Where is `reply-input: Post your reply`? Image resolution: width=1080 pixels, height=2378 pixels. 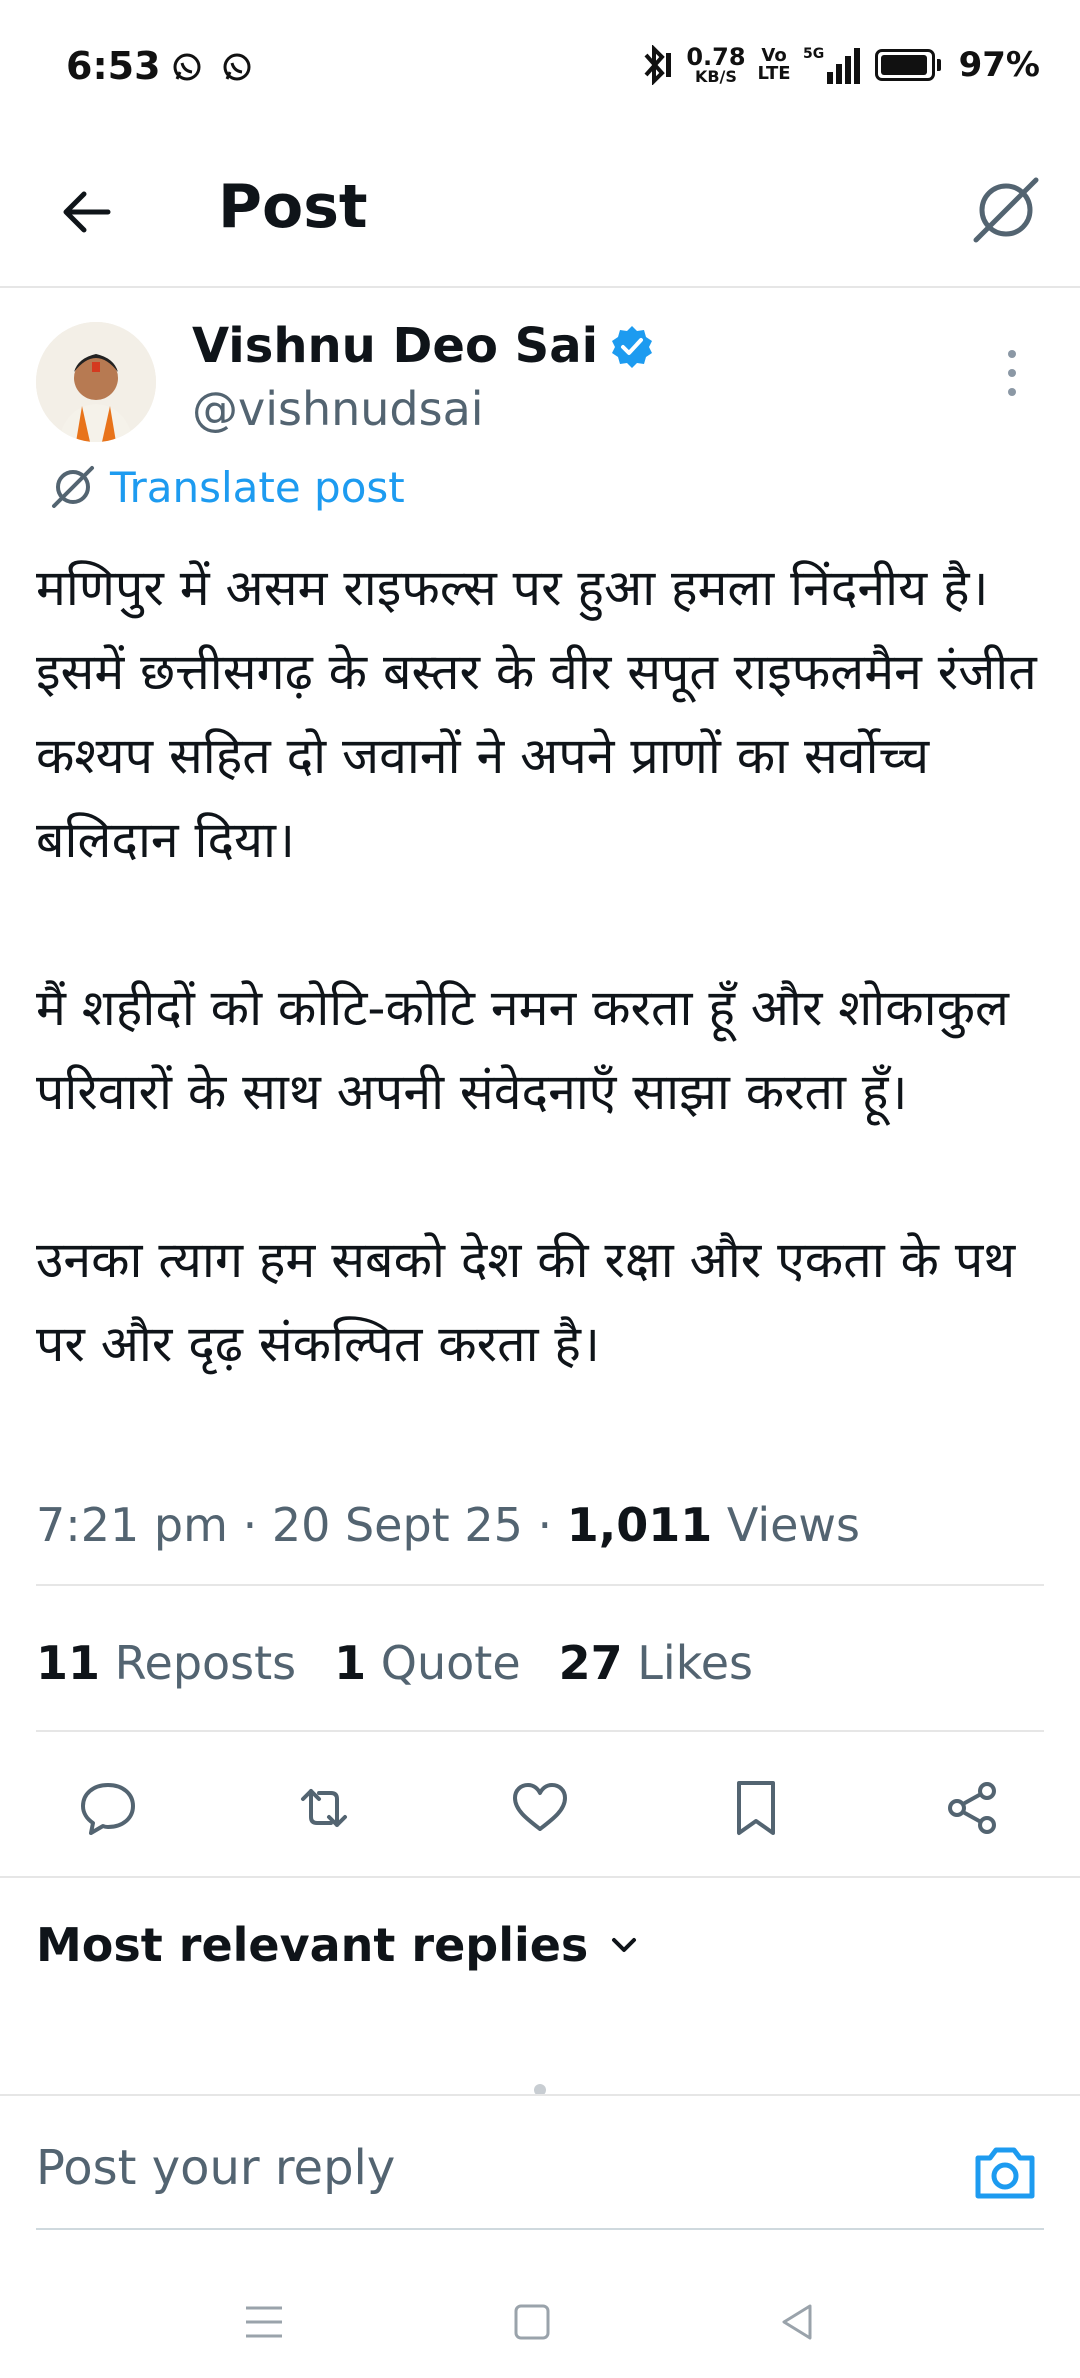 reply-input: Post your reply is located at coordinates (215, 2168).